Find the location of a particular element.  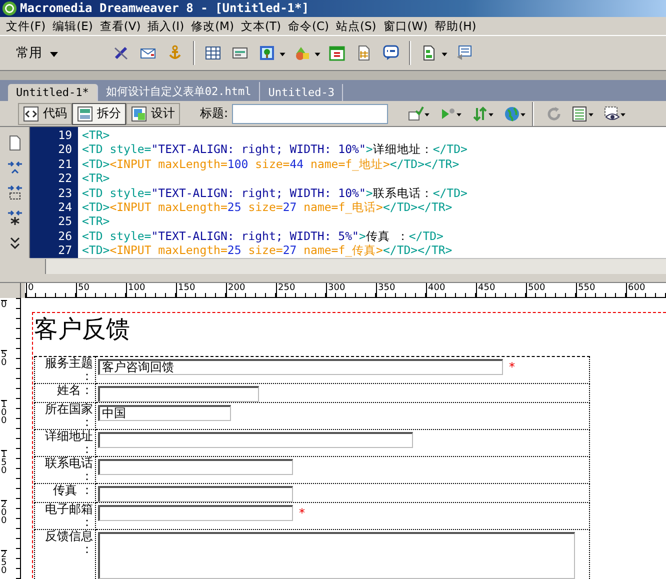

menu-item: 修改(M) is located at coordinates (214, 26).